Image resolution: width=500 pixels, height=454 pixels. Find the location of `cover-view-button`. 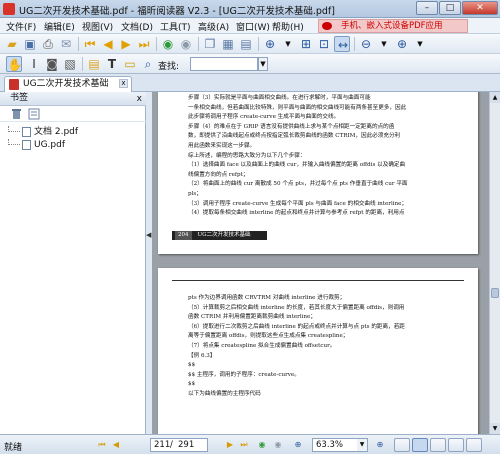

cover-view-button is located at coordinates (474, 445).